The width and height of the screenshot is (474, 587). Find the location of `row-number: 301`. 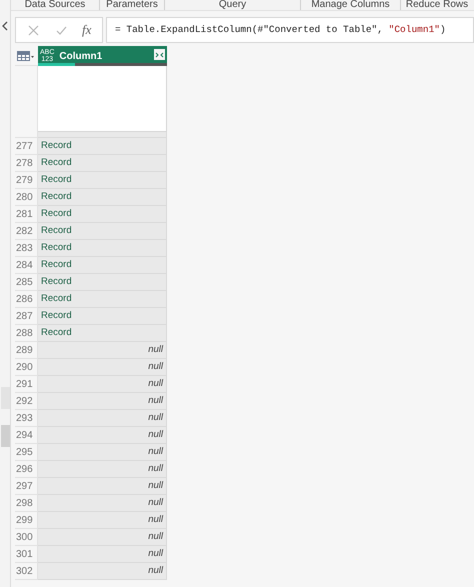

row-number: 301 is located at coordinates (24, 555).